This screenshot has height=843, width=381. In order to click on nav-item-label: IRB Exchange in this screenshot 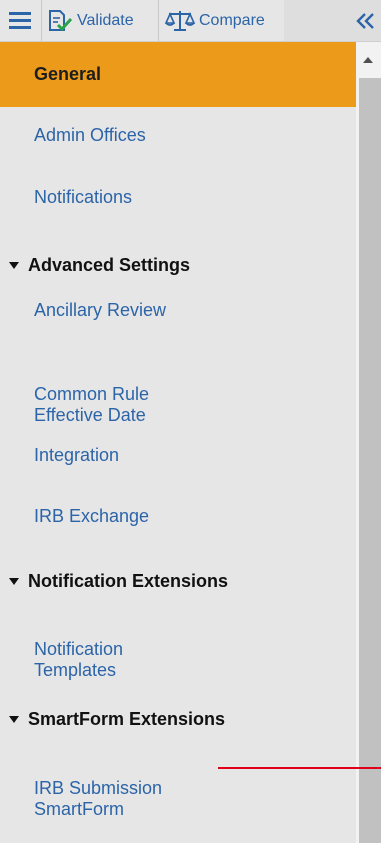, I will do `click(92, 516)`.